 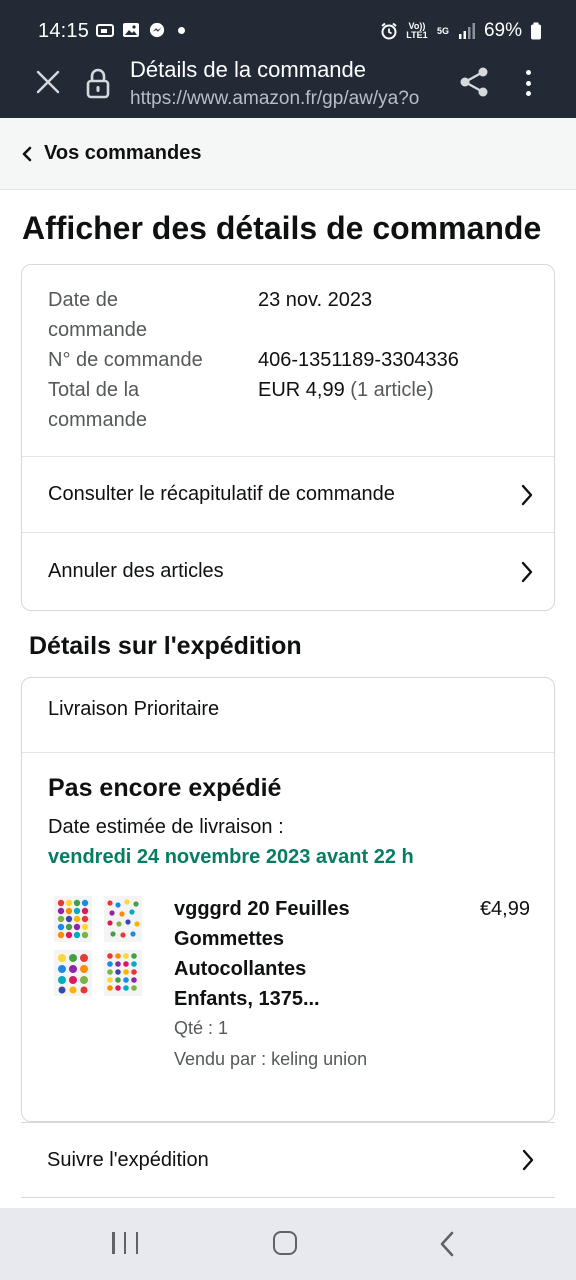 What do you see at coordinates (221, 494) in the screenshot?
I see `order-summary-link-label: Consulter le récapitulatif de commande` at bounding box center [221, 494].